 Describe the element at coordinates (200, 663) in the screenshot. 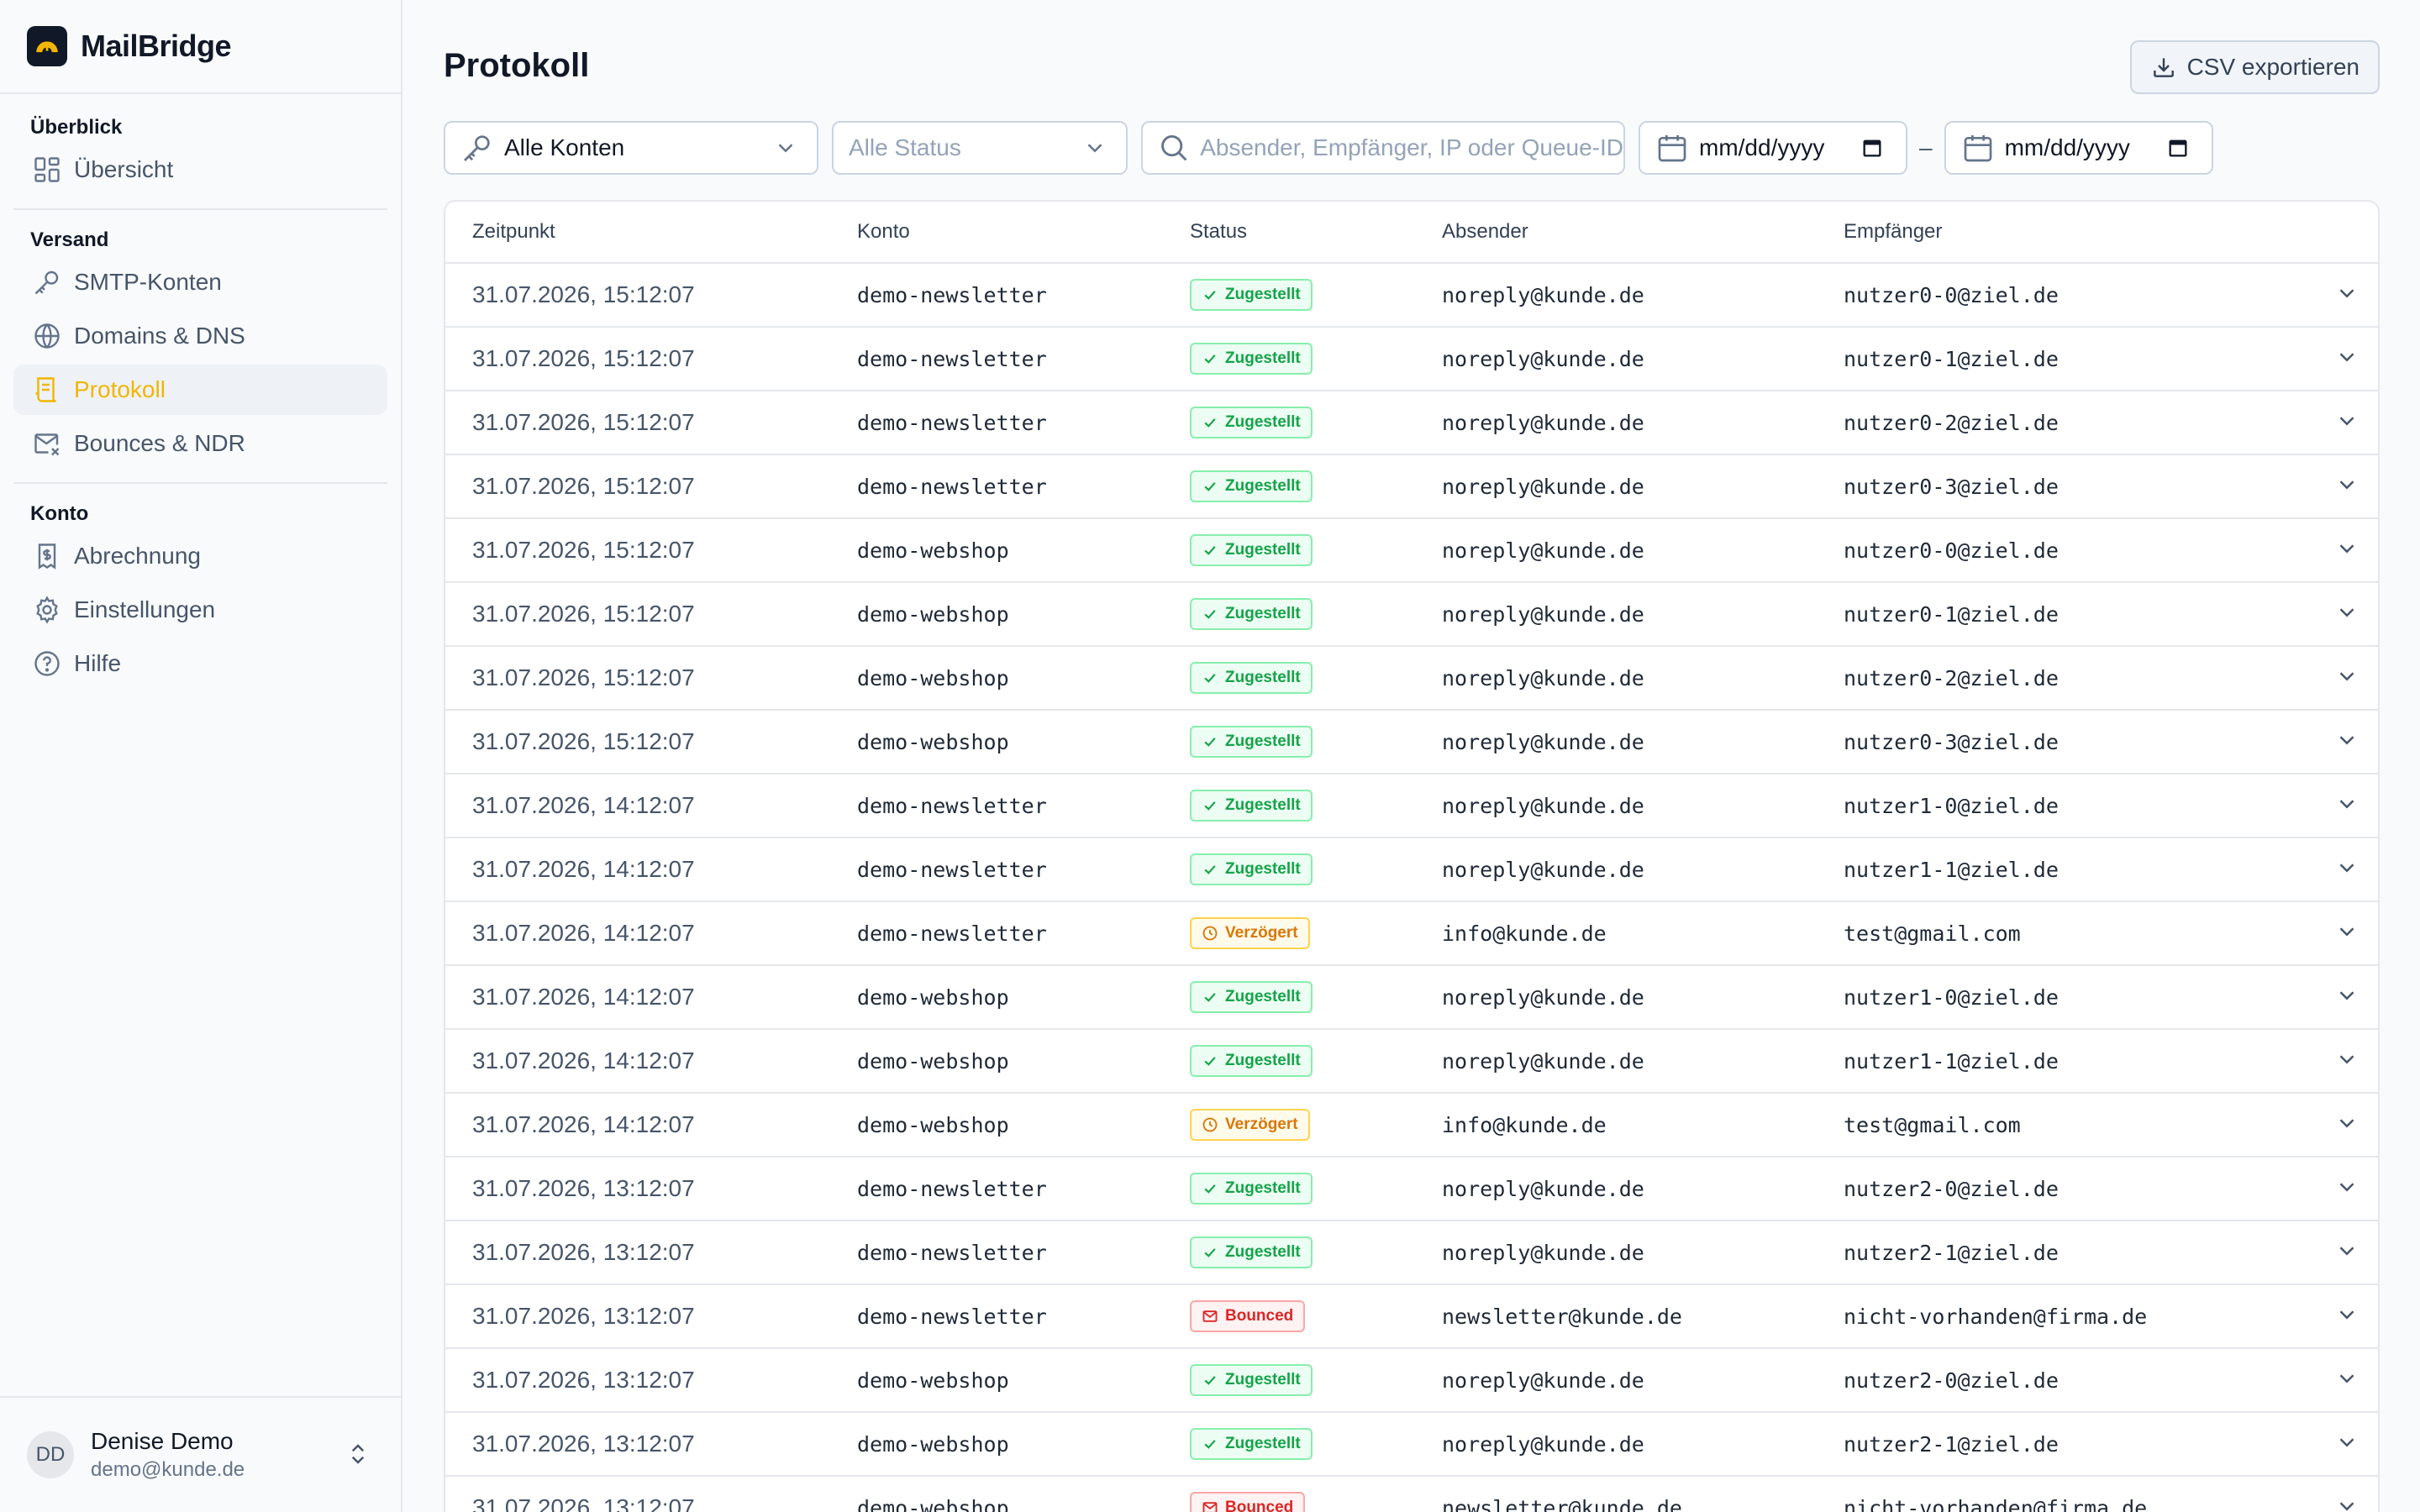

I see `sidebar-item-hilfe: Hilfe` at that location.